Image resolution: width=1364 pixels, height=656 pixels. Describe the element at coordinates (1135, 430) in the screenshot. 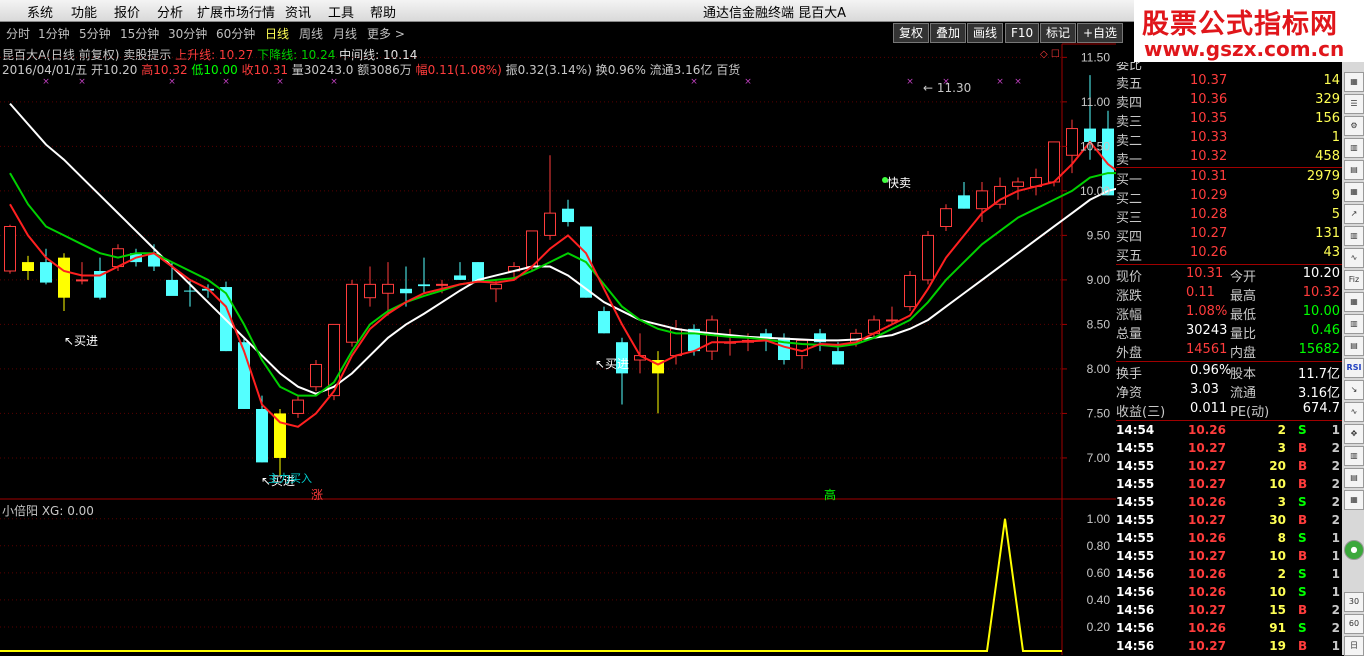

I see `trade-time: 14:54` at that location.